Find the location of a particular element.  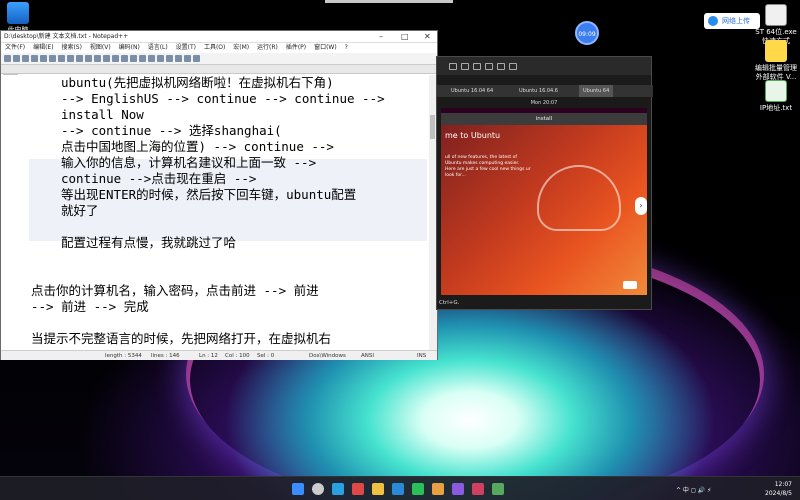

close-icon: ✕ is located at coordinates (427, 37).